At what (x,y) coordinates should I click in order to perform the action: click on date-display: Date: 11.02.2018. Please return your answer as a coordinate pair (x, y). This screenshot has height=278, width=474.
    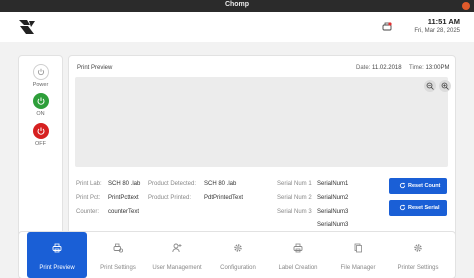
    Looking at the image, I should click on (379, 68).